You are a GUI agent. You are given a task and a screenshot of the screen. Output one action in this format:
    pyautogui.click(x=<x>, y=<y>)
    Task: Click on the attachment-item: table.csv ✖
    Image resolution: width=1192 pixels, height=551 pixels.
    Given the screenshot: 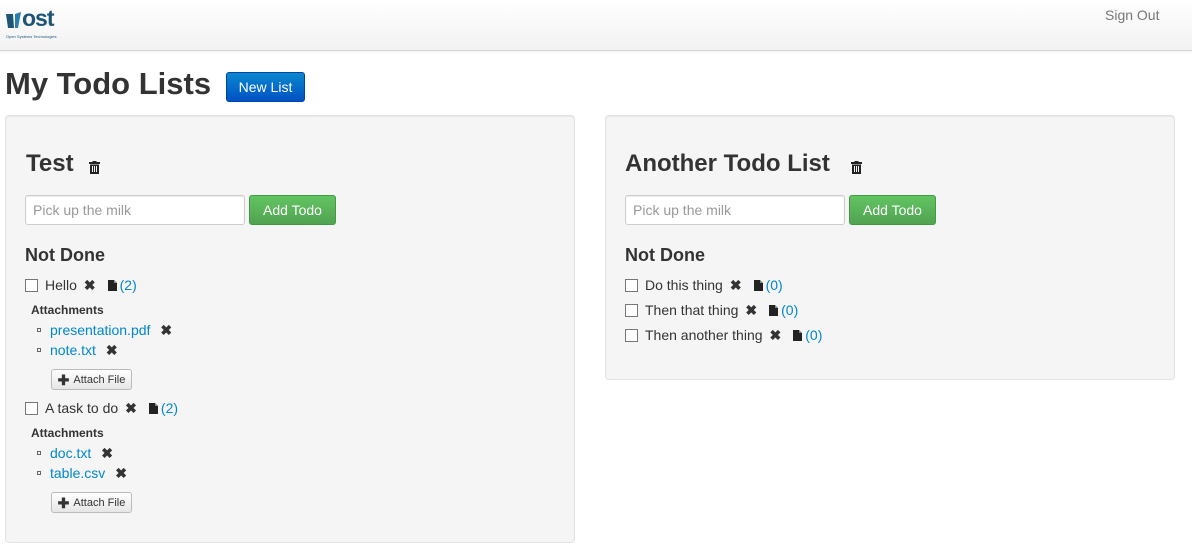 What is the action you would take?
    pyautogui.click(x=82, y=473)
    